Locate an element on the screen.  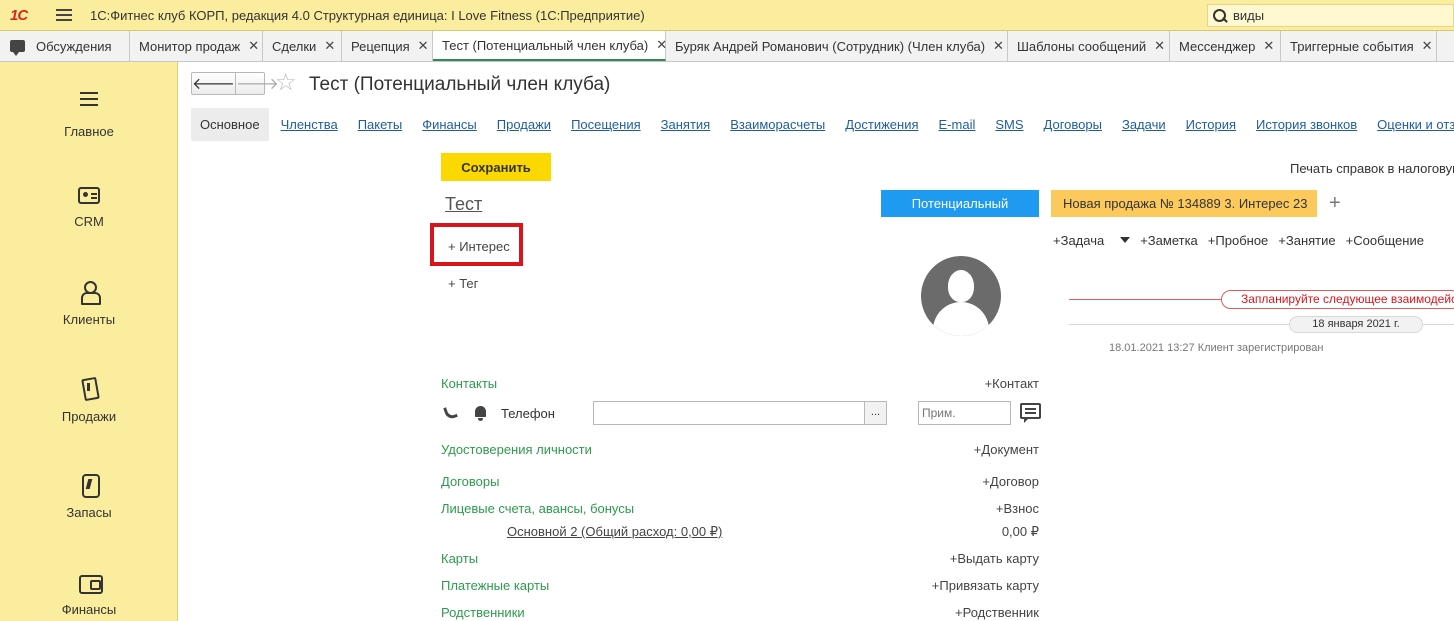
tab-trigger-events: Триггерные события ✕ is located at coordinates (1359, 46).